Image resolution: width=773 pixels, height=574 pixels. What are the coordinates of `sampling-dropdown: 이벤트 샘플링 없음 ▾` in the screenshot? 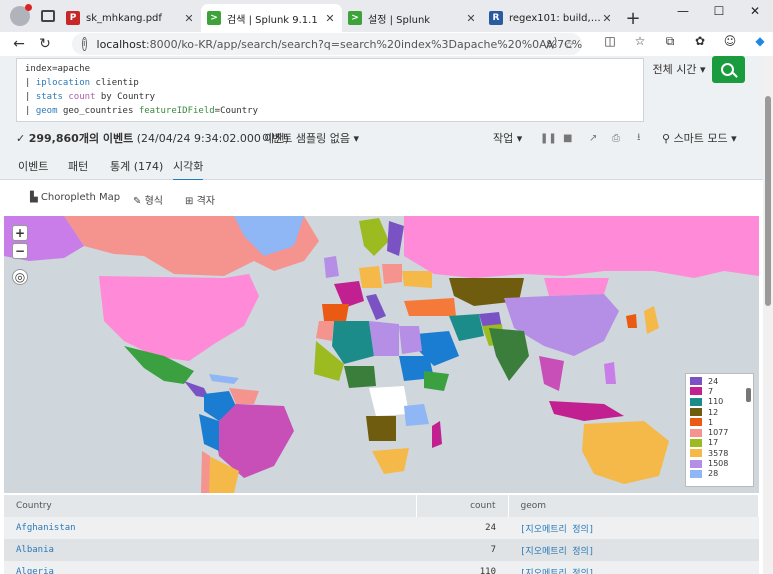 It's located at (310, 138).